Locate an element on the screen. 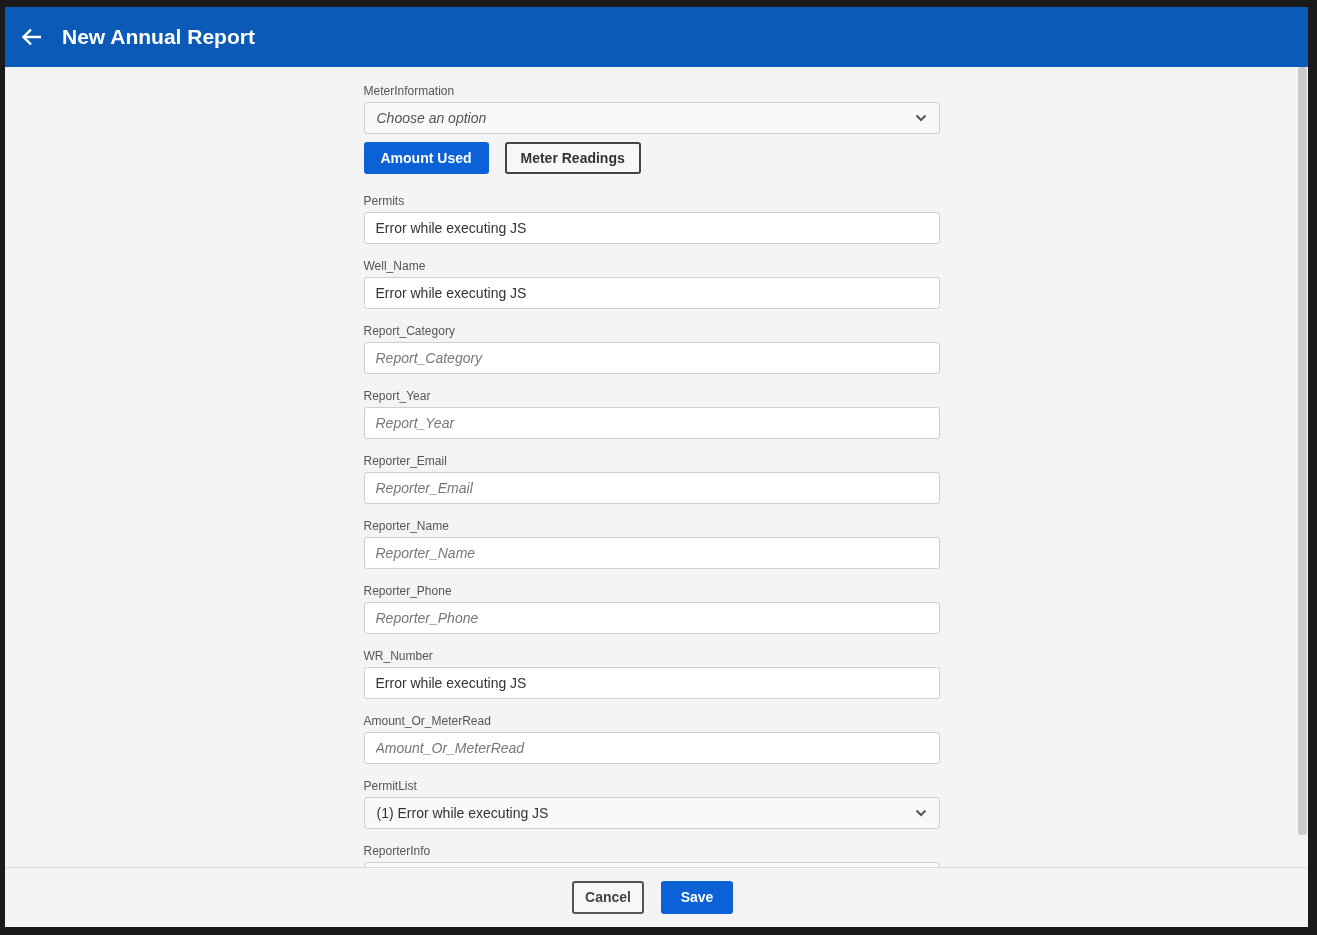 The image size is (1317, 935). field-label: Well_Name is located at coordinates (394, 266).